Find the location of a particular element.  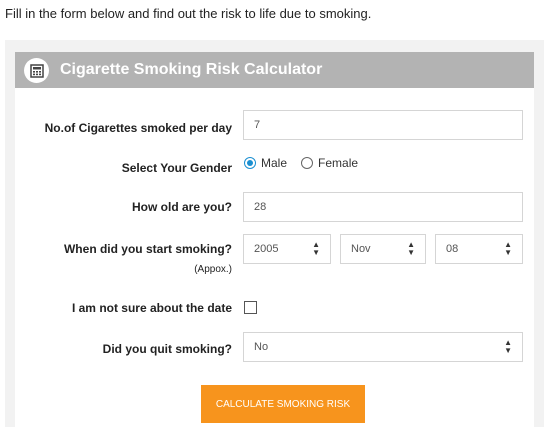

cigarettes-label: No.of Cigarettes smoked per day is located at coordinates (138, 128).